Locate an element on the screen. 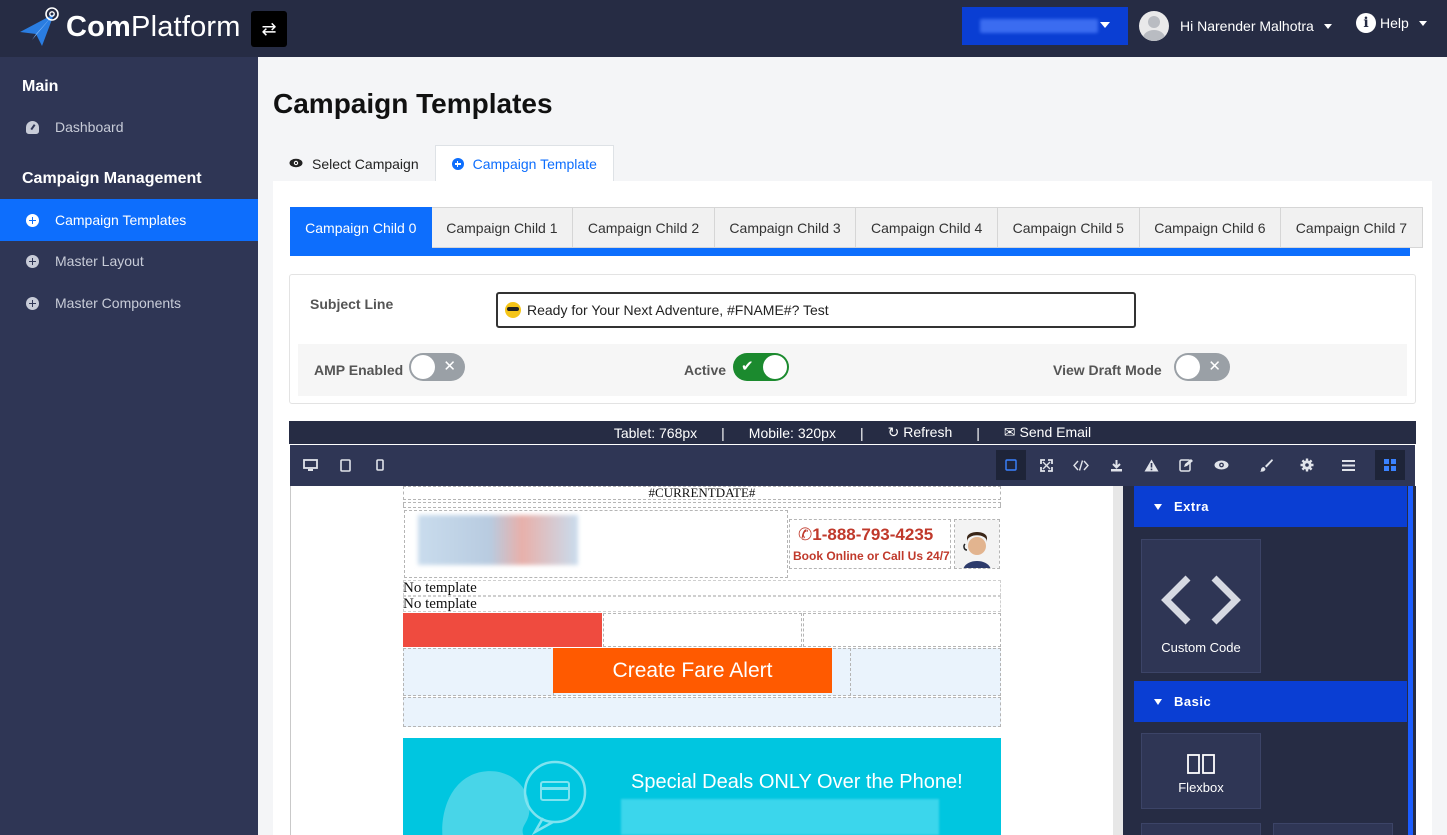  active-tab-indicator is located at coordinates (850, 252).